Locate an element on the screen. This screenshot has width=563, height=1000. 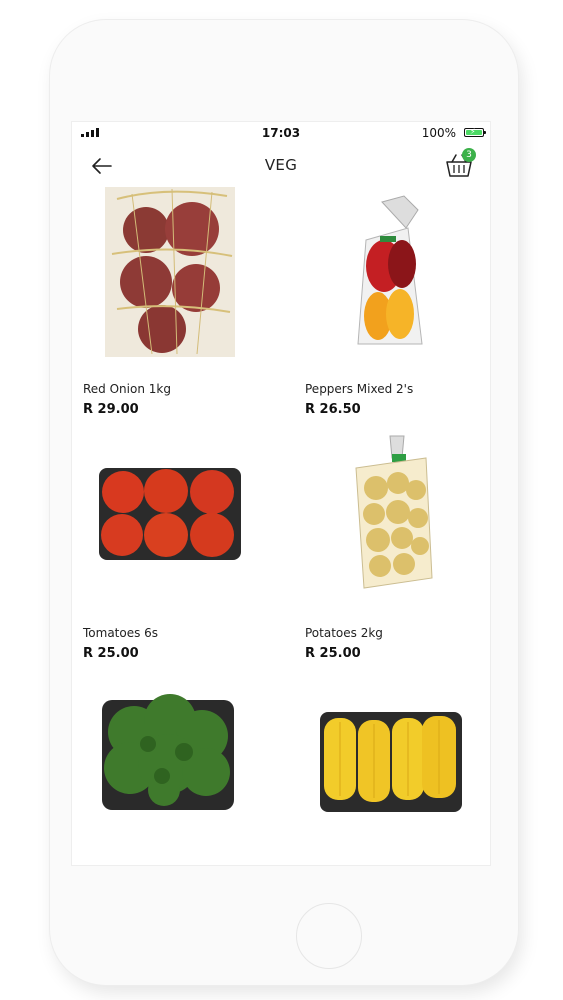
potatoes-image is located at coordinates (394, 512).